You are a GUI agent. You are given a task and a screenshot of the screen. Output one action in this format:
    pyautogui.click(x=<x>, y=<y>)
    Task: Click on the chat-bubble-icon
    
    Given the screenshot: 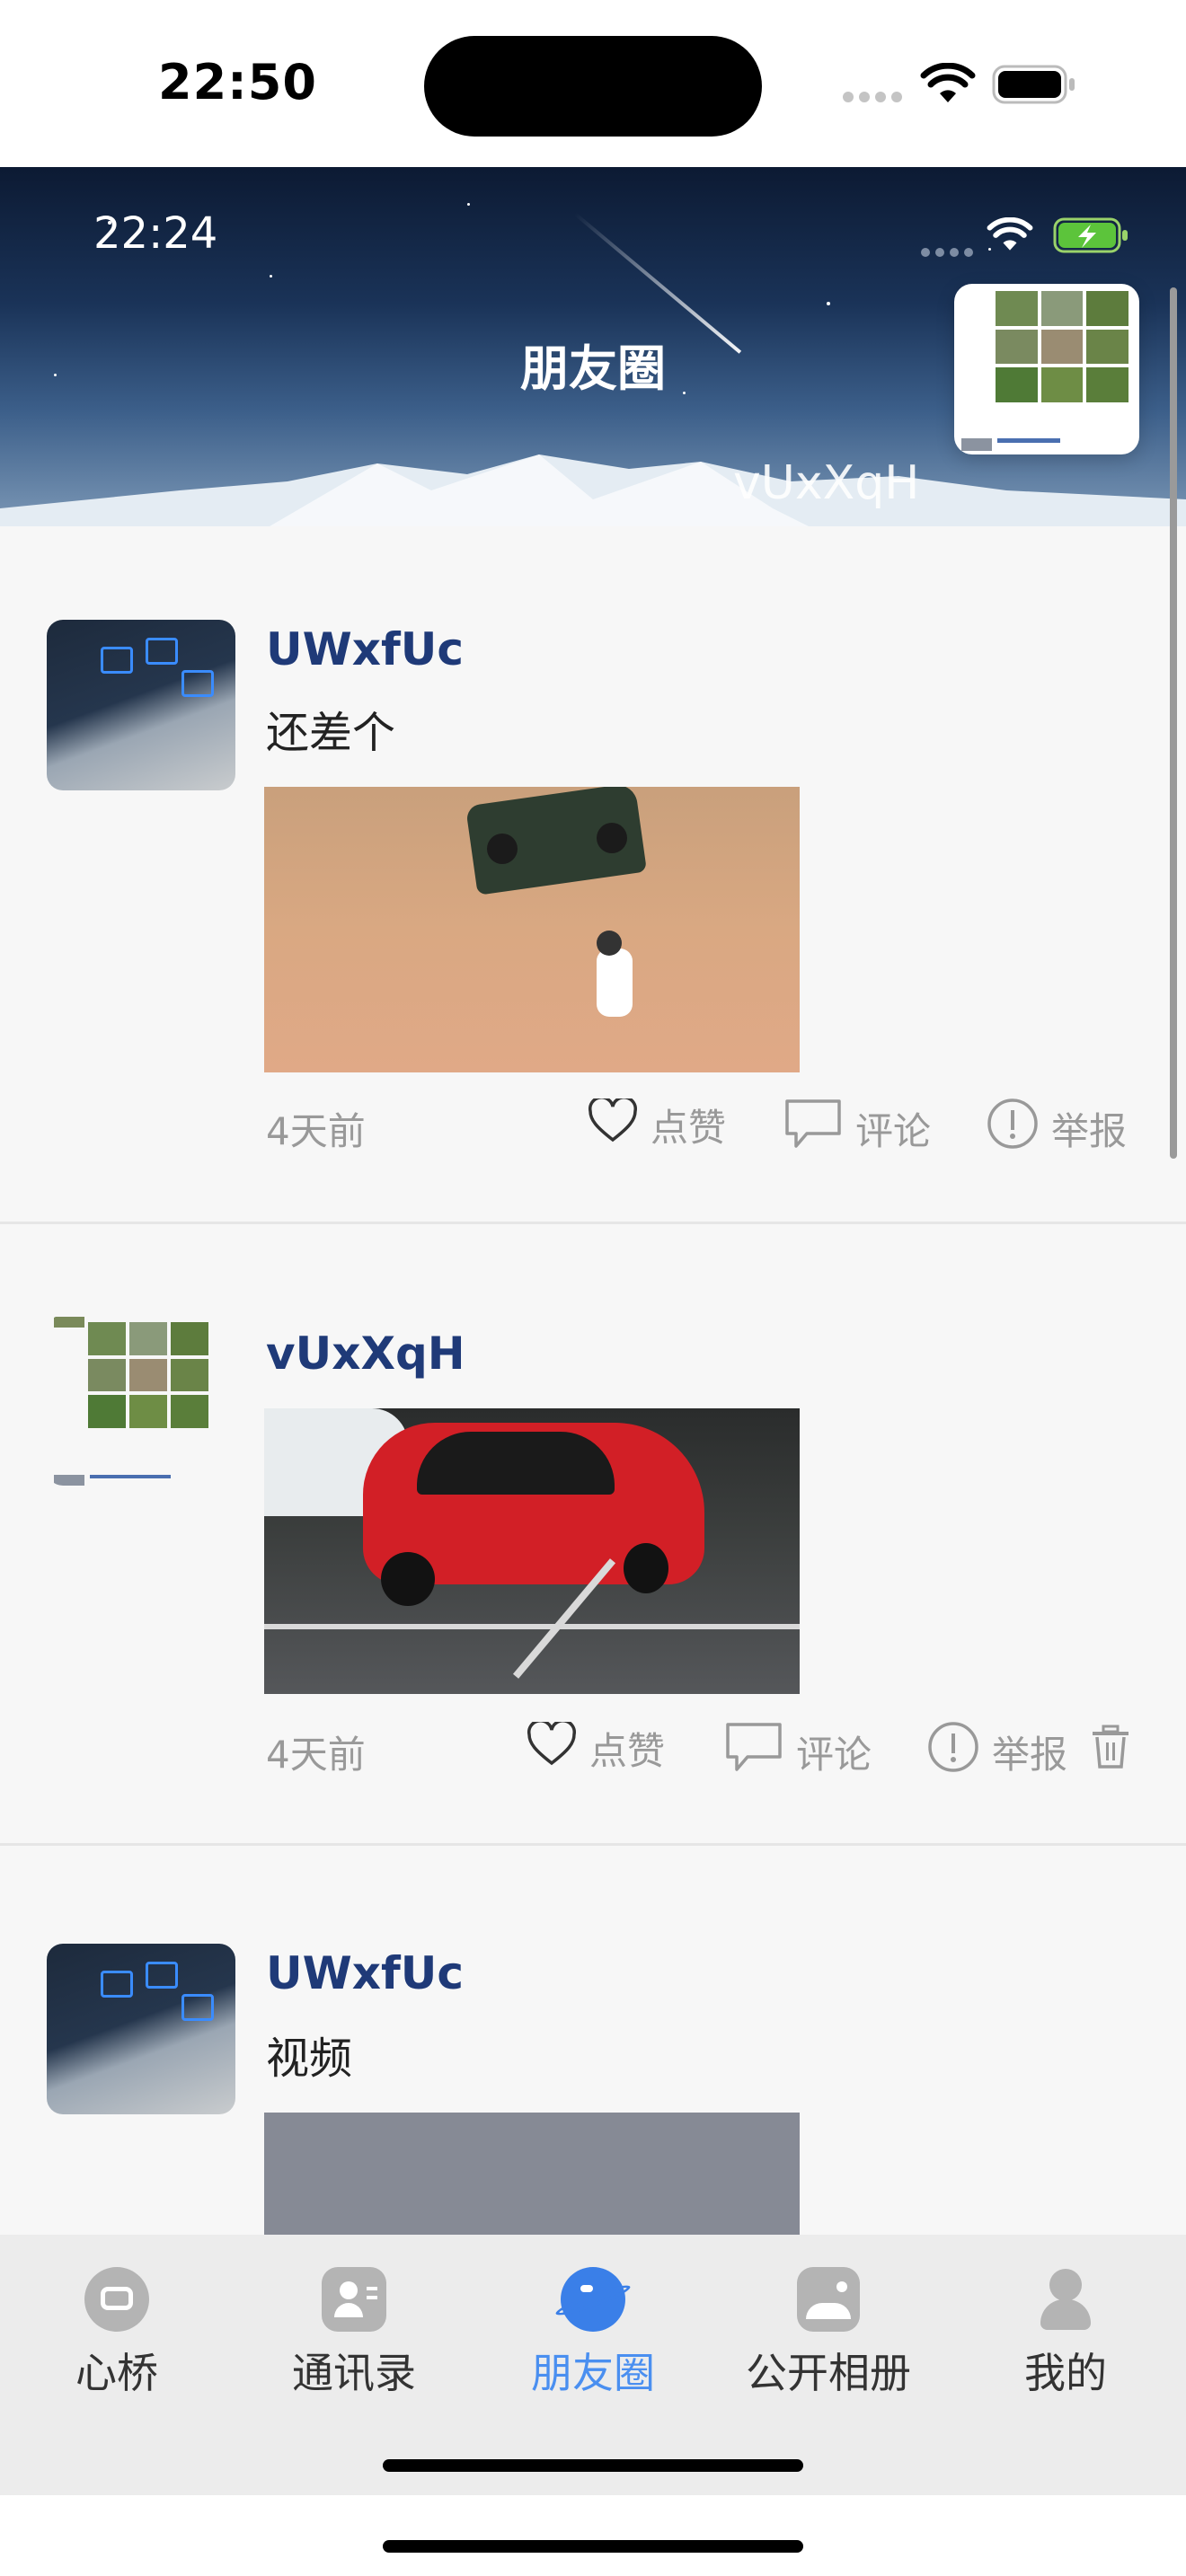 What is the action you would take?
    pyautogui.click(x=116, y=2299)
    